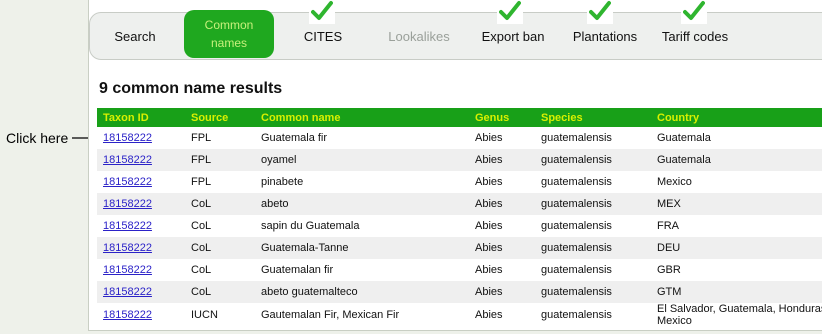 The height and width of the screenshot is (334, 822). I want to click on cell-country: GBR, so click(669, 270).